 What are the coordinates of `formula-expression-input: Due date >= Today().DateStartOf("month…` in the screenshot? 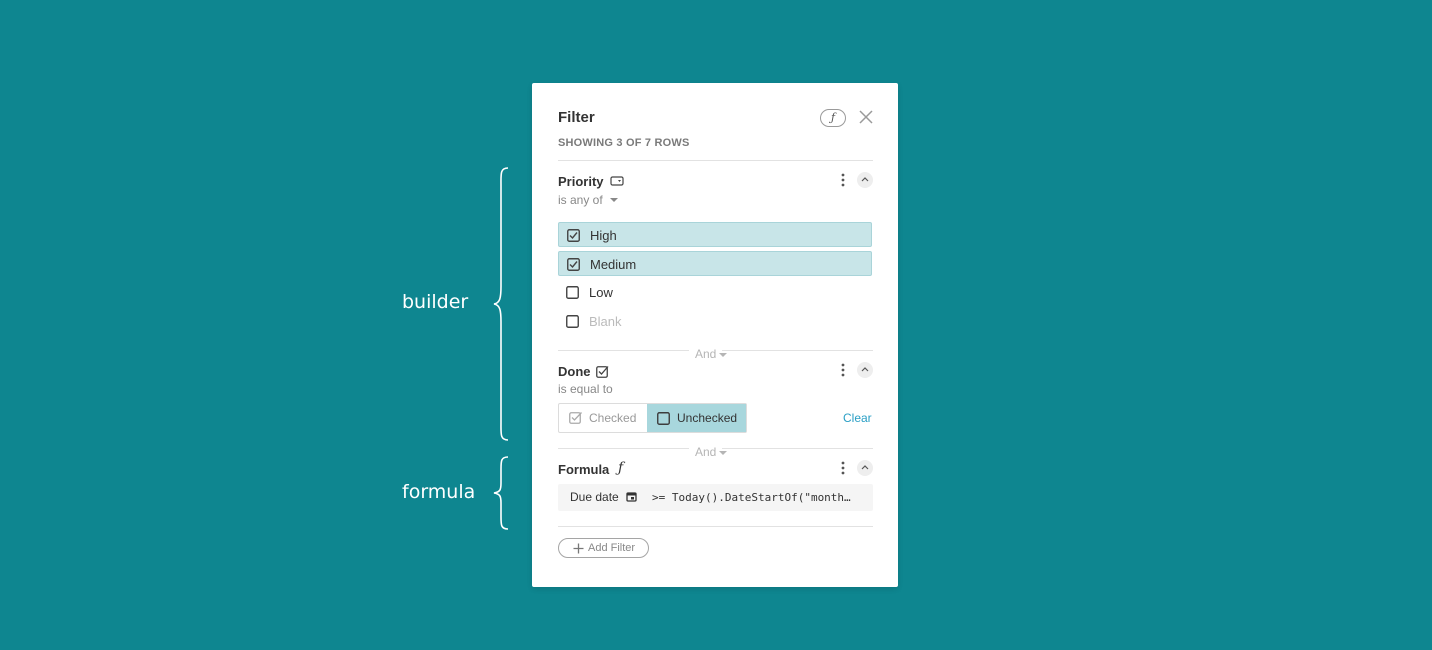 It's located at (715, 497).